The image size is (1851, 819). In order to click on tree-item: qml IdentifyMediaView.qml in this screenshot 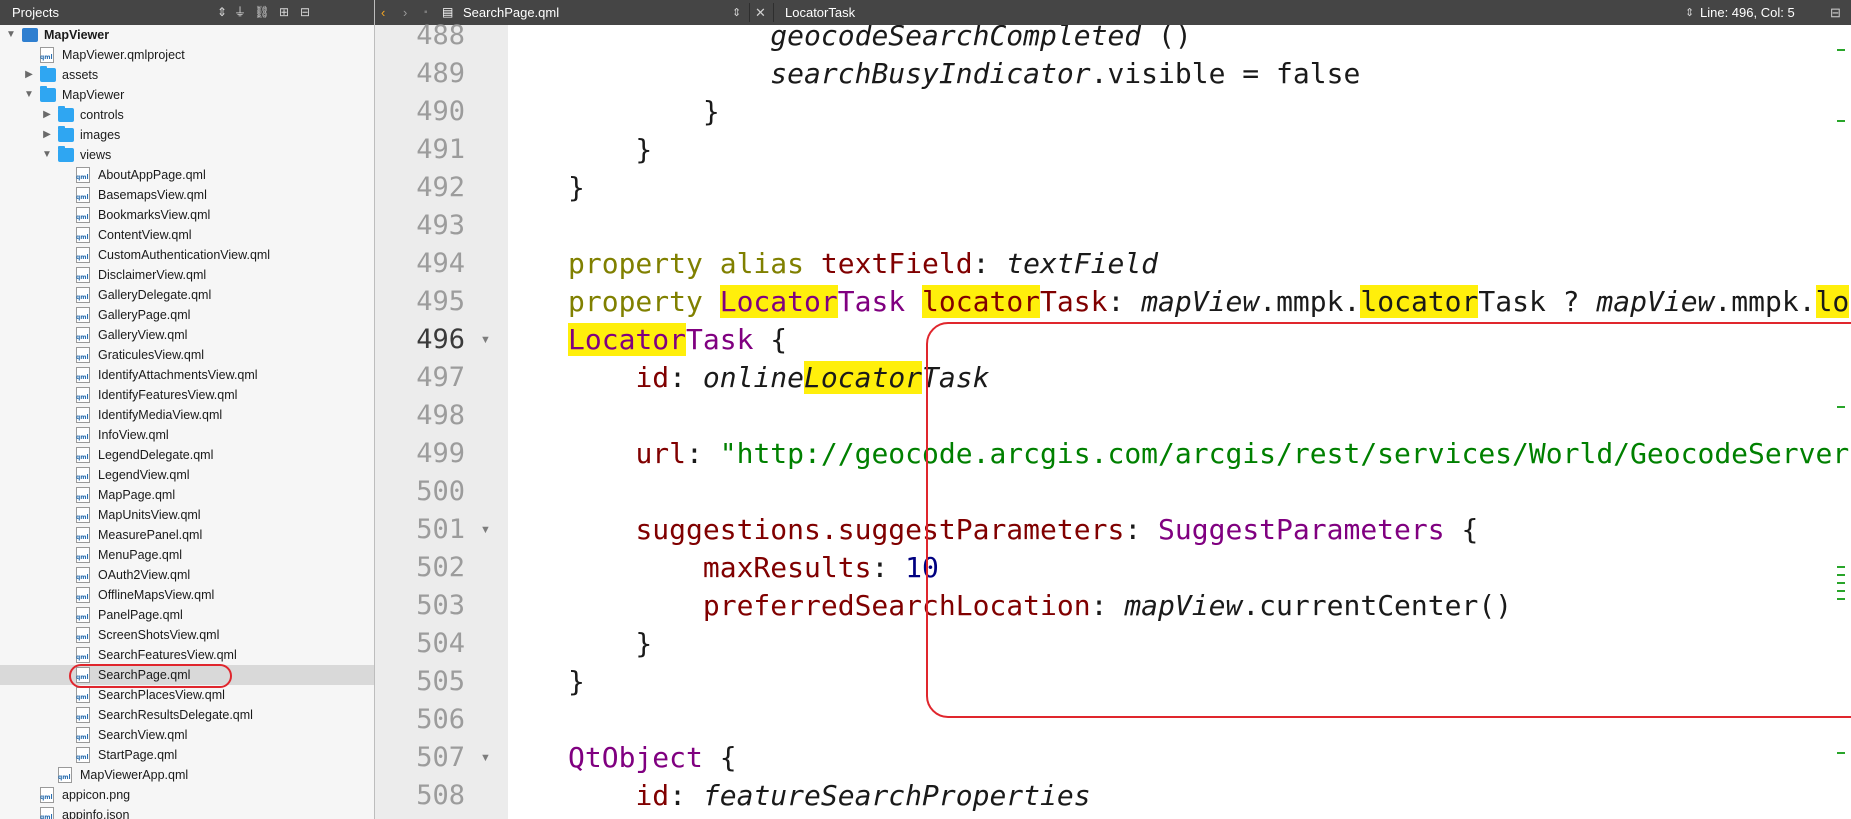, I will do `click(187, 415)`.